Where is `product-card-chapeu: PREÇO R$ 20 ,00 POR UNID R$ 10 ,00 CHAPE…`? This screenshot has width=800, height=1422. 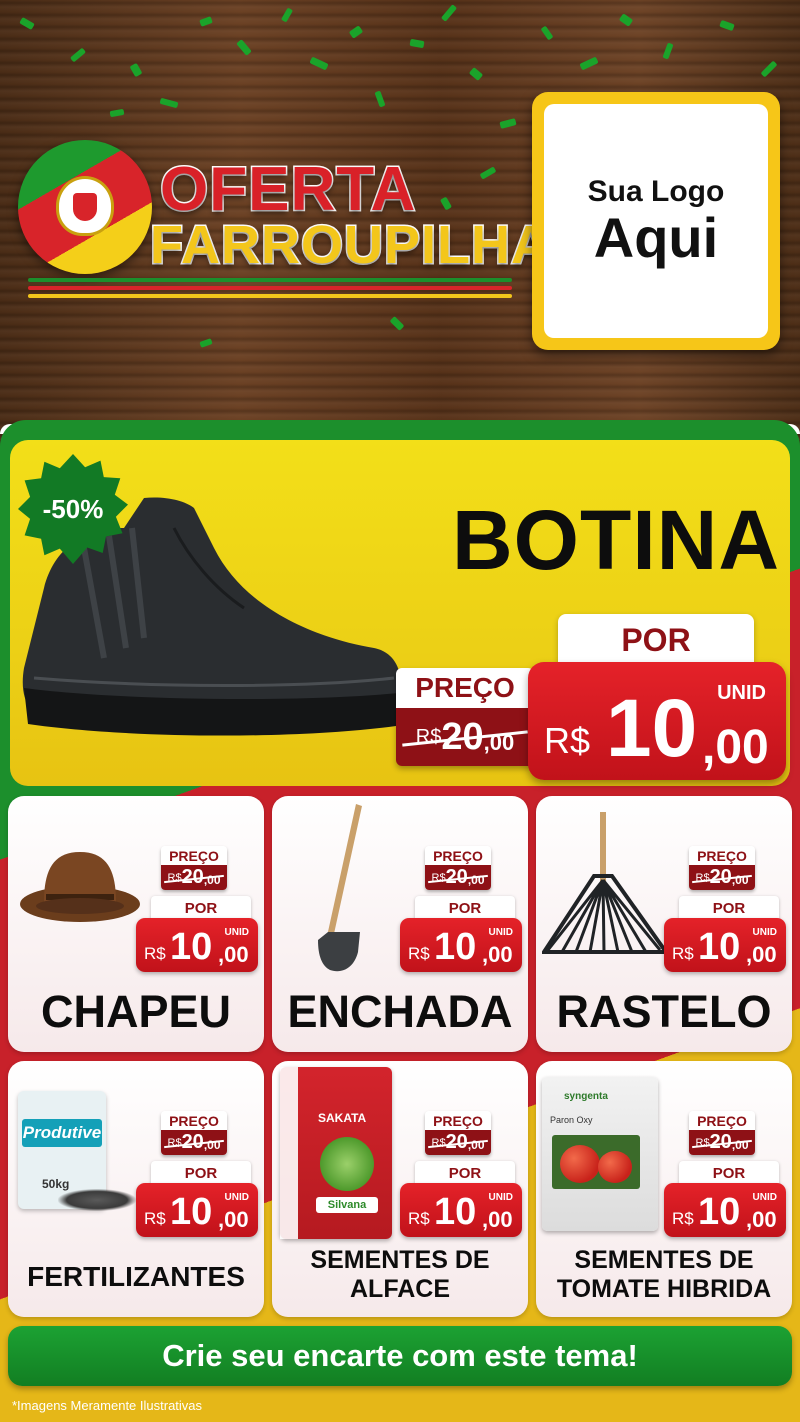 product-card-chapeu: PREÇO R$ 20 ,00 POR UNID R$ 10 ,00 CHAPE… is located at coordinates (136, 924).